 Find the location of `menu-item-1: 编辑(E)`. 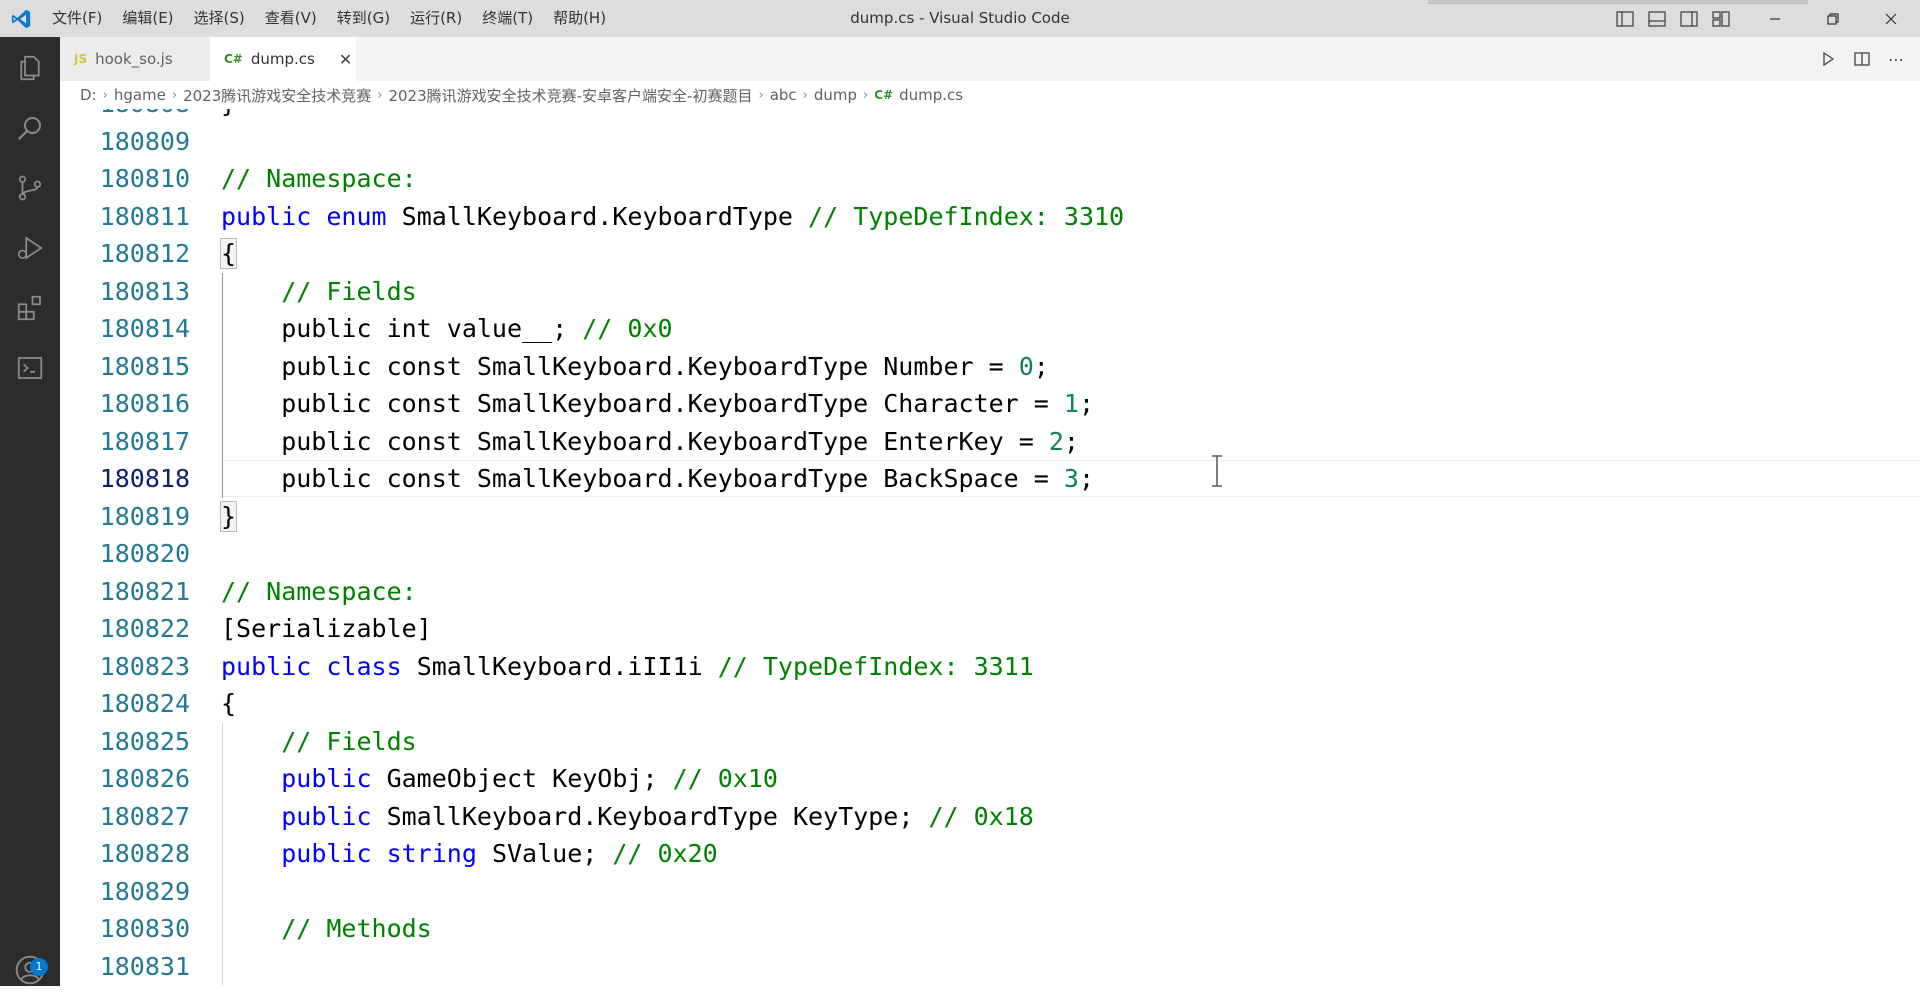

menu-item-1: 编辑(E) is located at coordinates (147, 18).